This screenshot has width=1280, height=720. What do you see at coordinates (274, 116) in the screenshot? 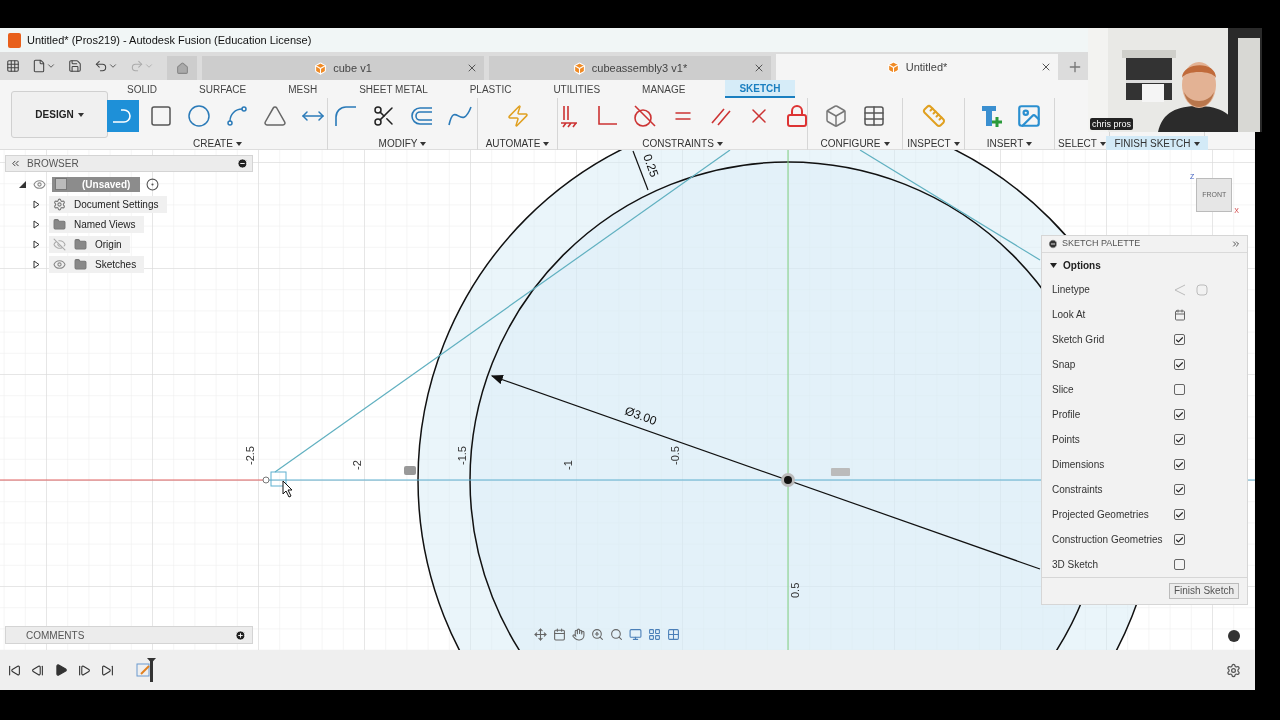
I see `triangle-icon` at bounding box center [274, 116].